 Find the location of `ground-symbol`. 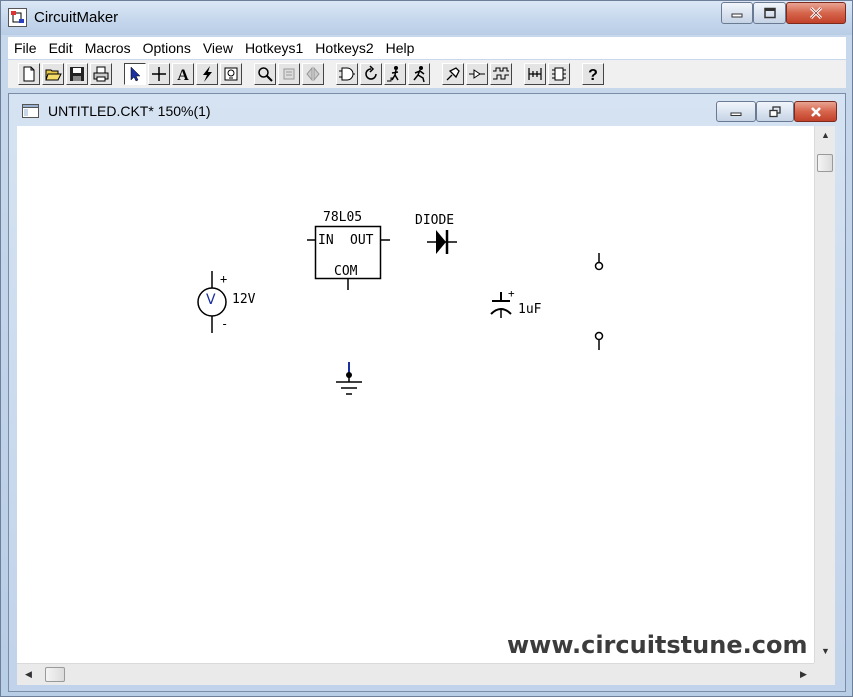

ground-symbol is located at coordinates (349, 378).